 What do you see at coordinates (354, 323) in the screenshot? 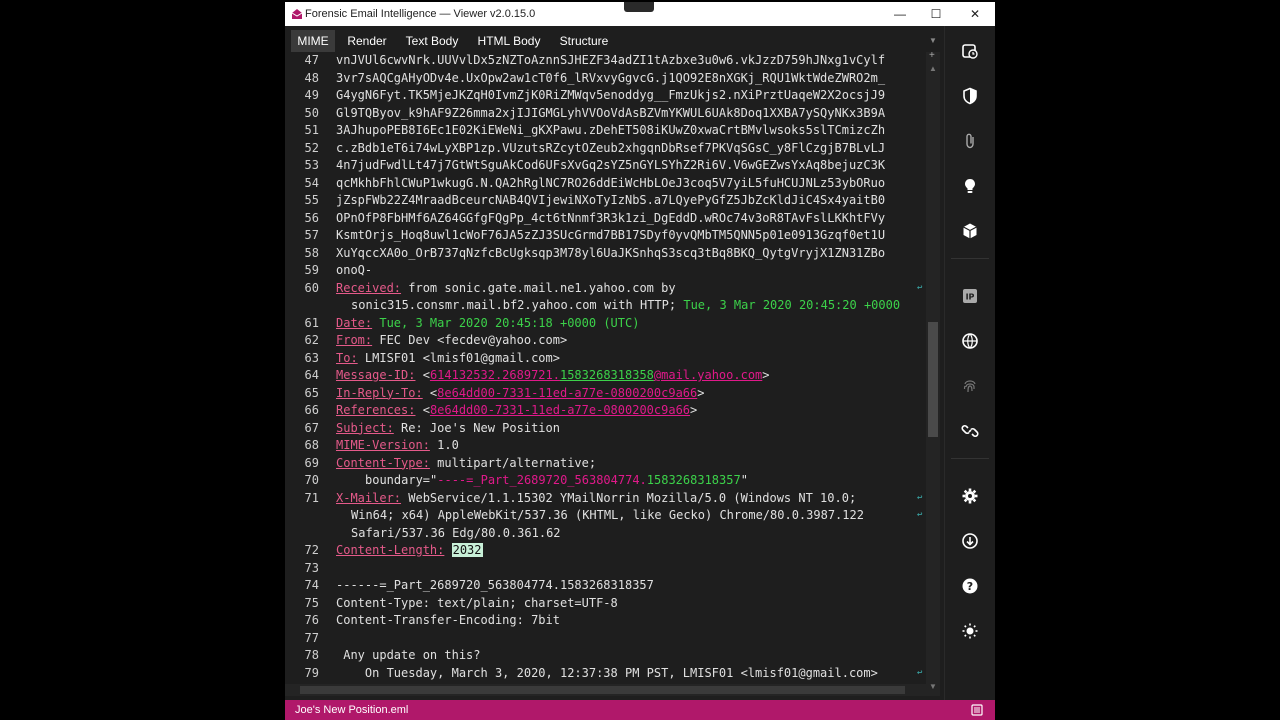
I see `header-name: Date:` at bounding box center [354, 323].